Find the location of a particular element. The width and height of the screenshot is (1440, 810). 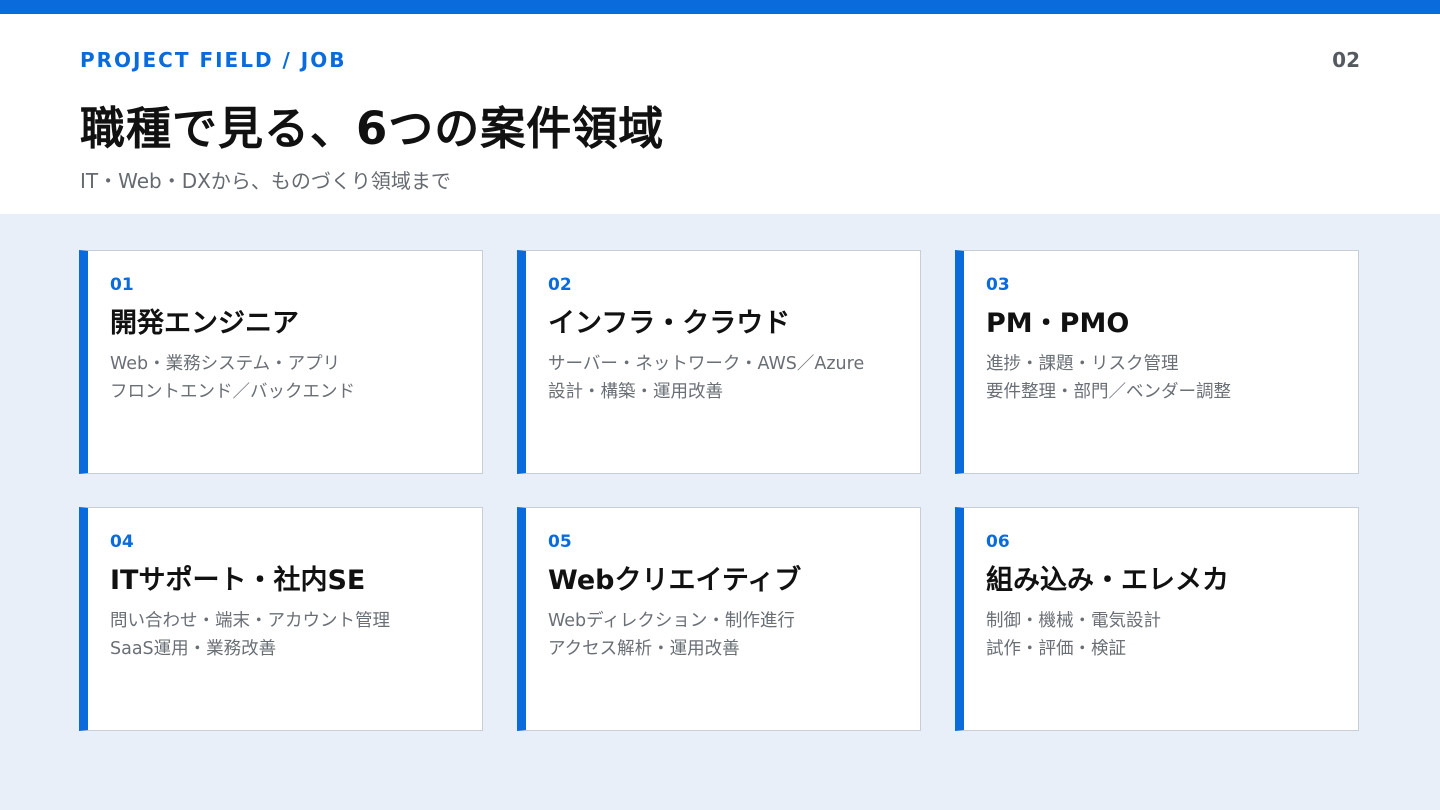

page-number: 02 is located at coordinates (1346, 60).